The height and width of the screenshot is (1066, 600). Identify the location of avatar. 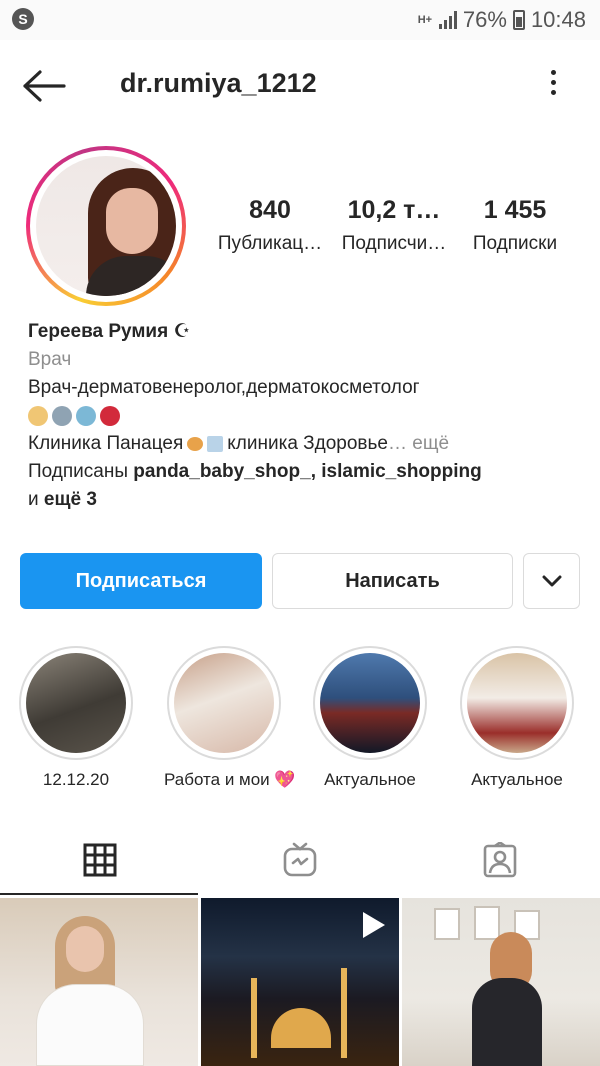
(106, 226).